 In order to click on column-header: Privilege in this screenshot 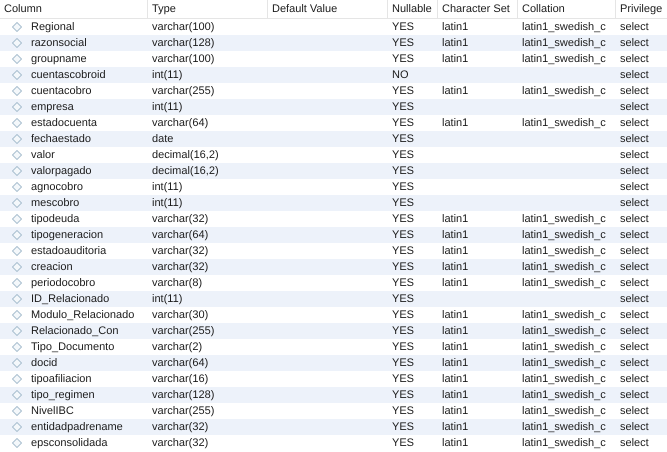, I will do `click(641, 9)`.